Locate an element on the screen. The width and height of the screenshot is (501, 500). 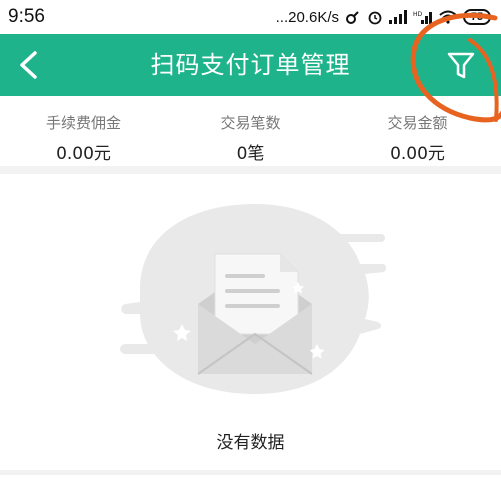
stat-amount: 交易金额 0.00元 is located at coordinates (417, 131).